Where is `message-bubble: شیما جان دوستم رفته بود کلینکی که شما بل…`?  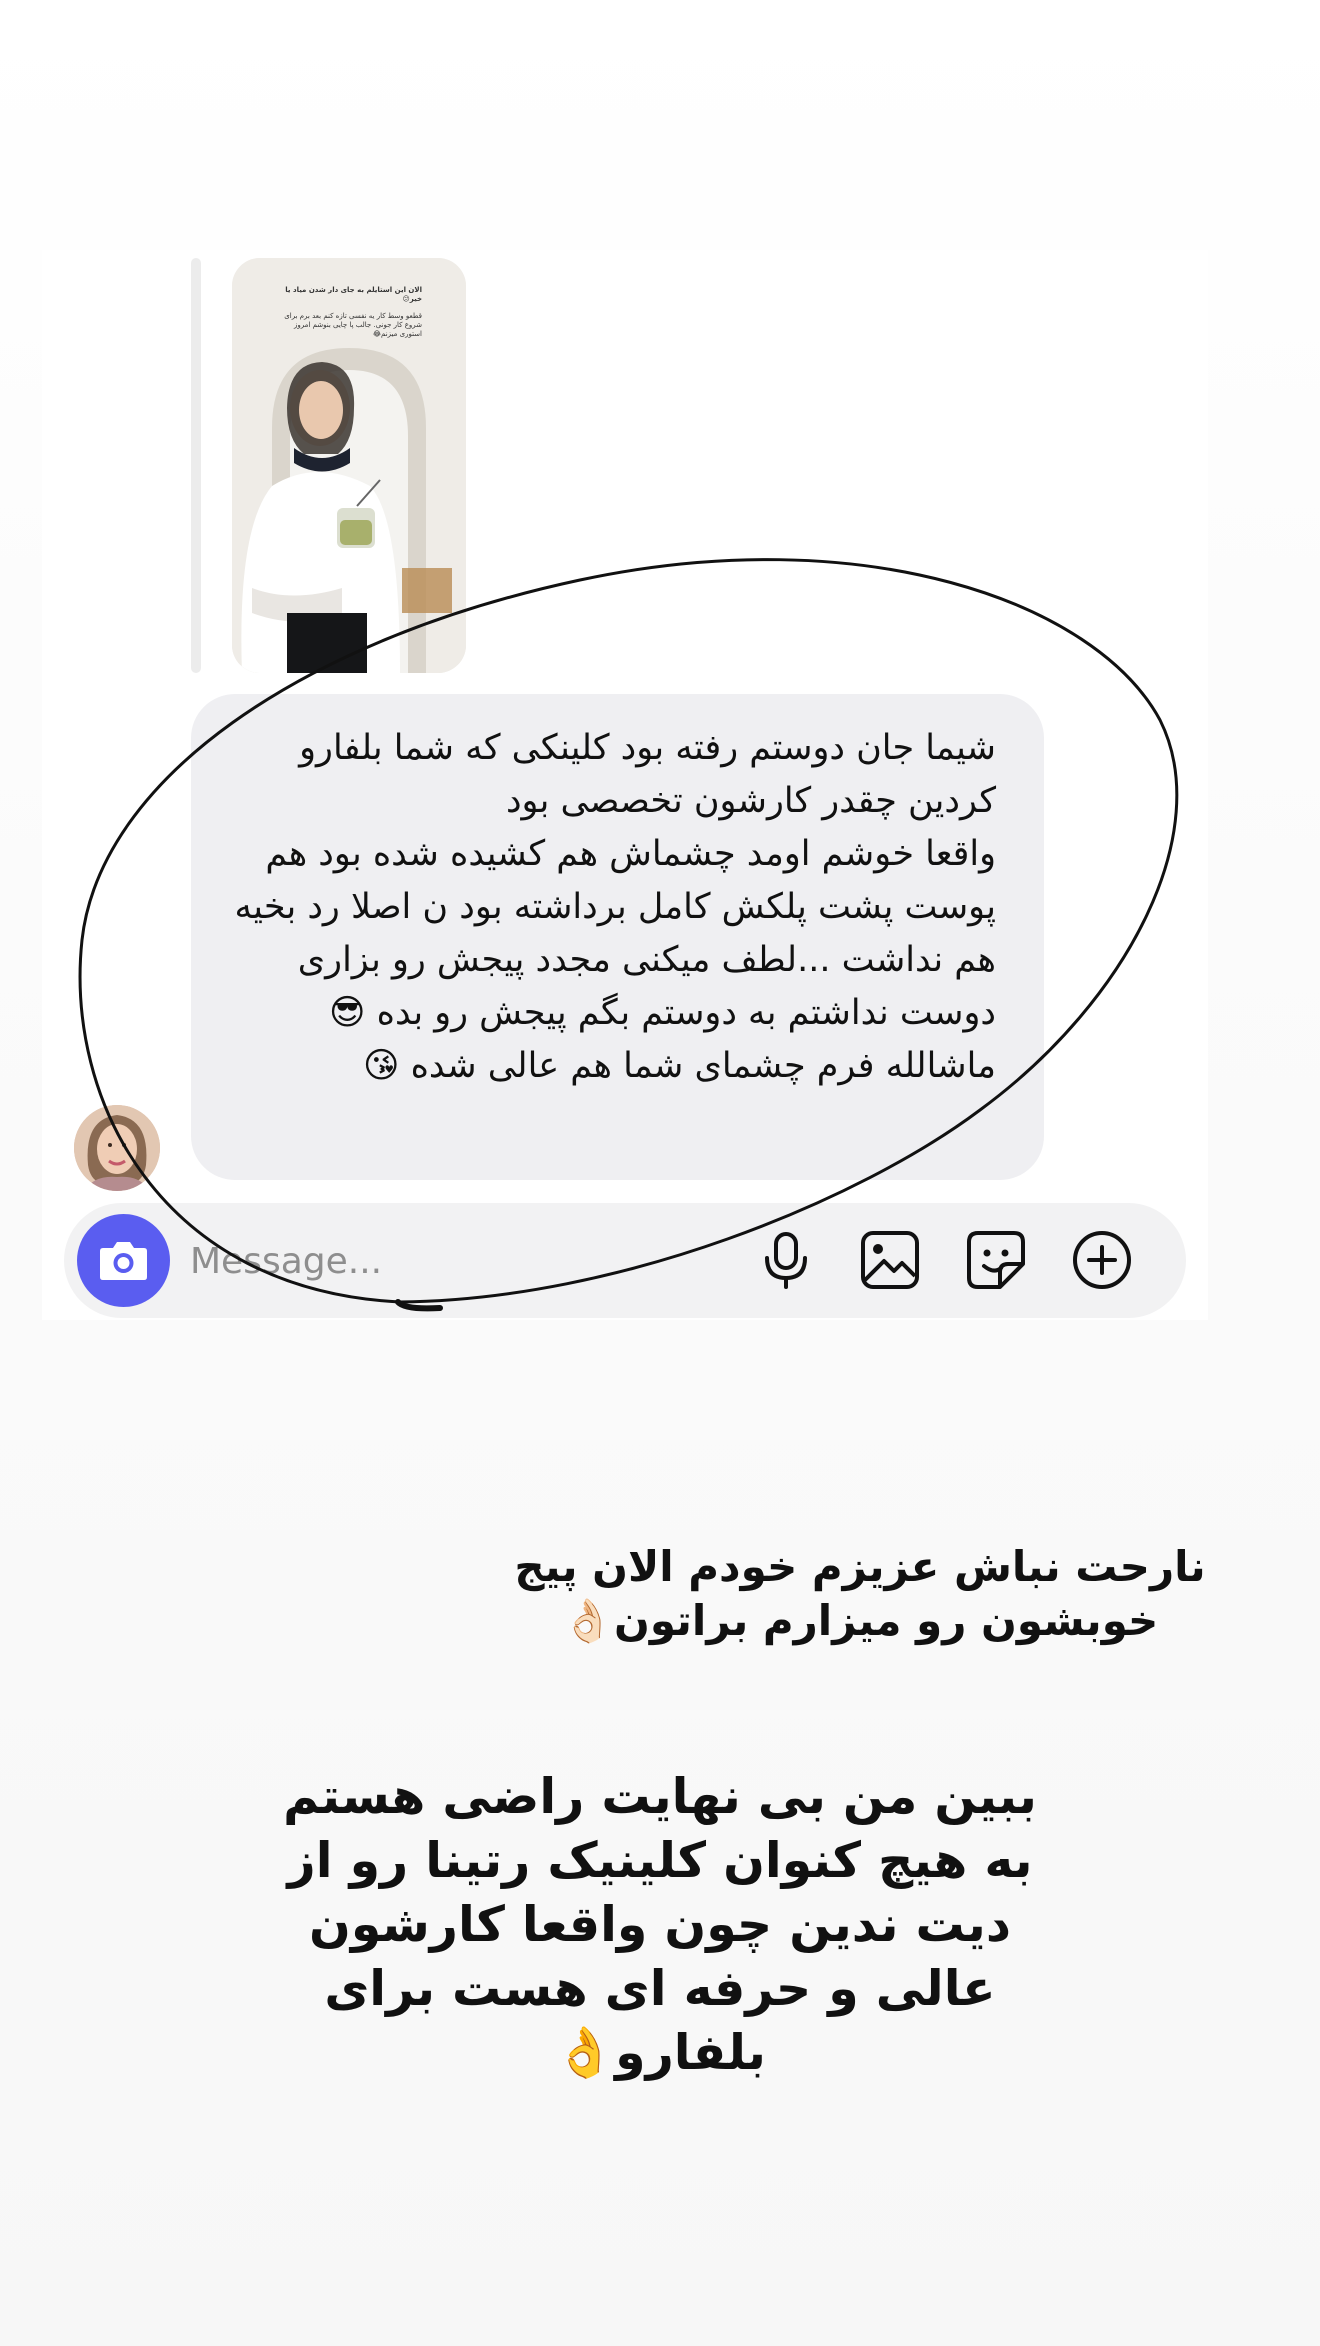 message-bubble: شیما جان دوستم رفته بود کلینکی که شما بل… is located at coordinates (617, 937).